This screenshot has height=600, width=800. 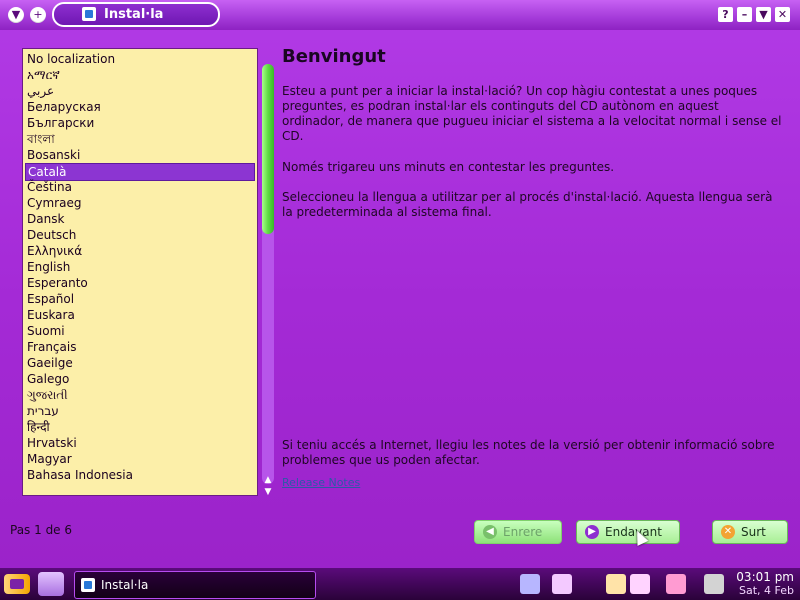 I want to click on language-item: Gaeilge, so click(x=140, y=363).